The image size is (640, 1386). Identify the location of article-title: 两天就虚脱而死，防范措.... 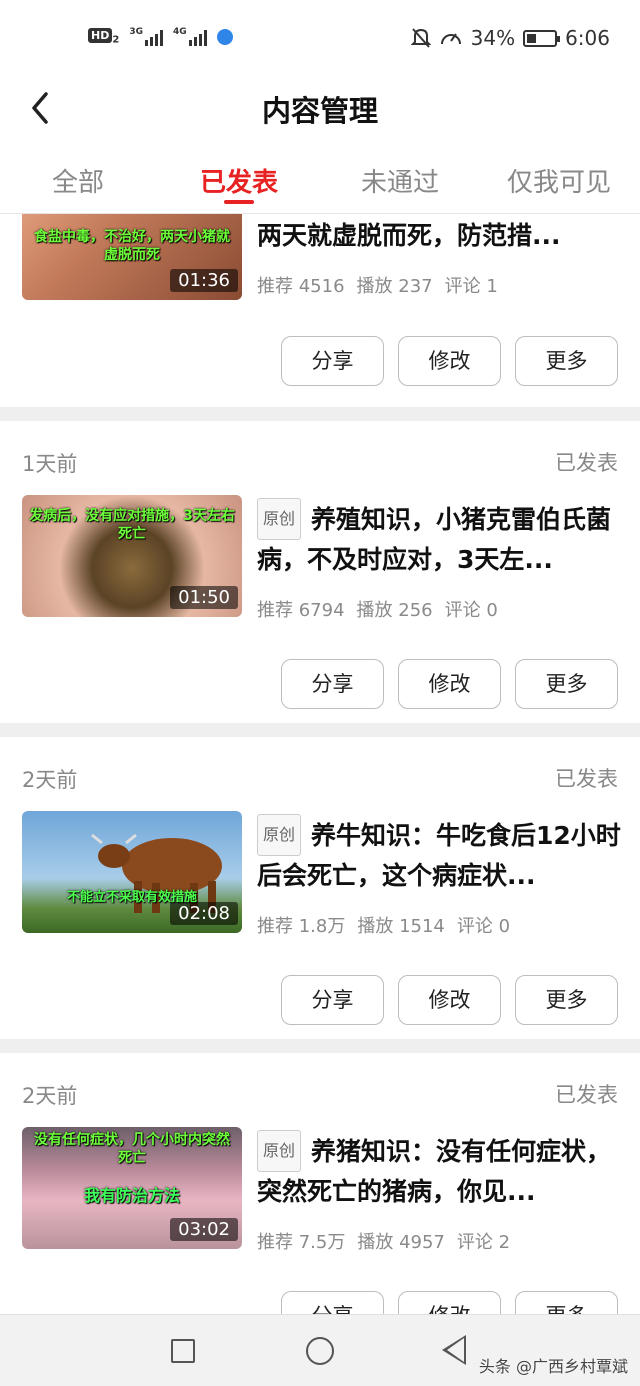
(442, 236).